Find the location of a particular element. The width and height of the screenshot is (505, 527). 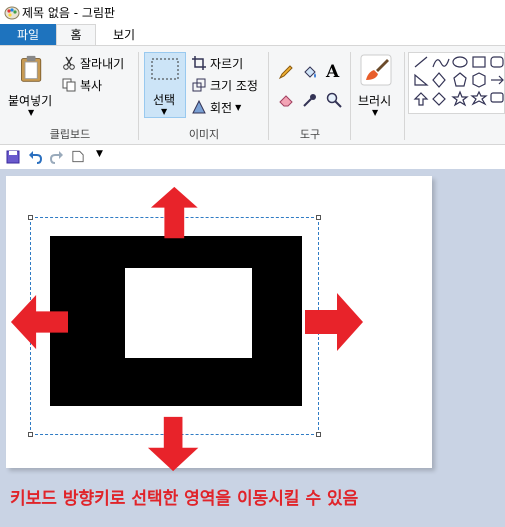

quick-access-toolbar: ▼ is located at coordinates (252, 157).